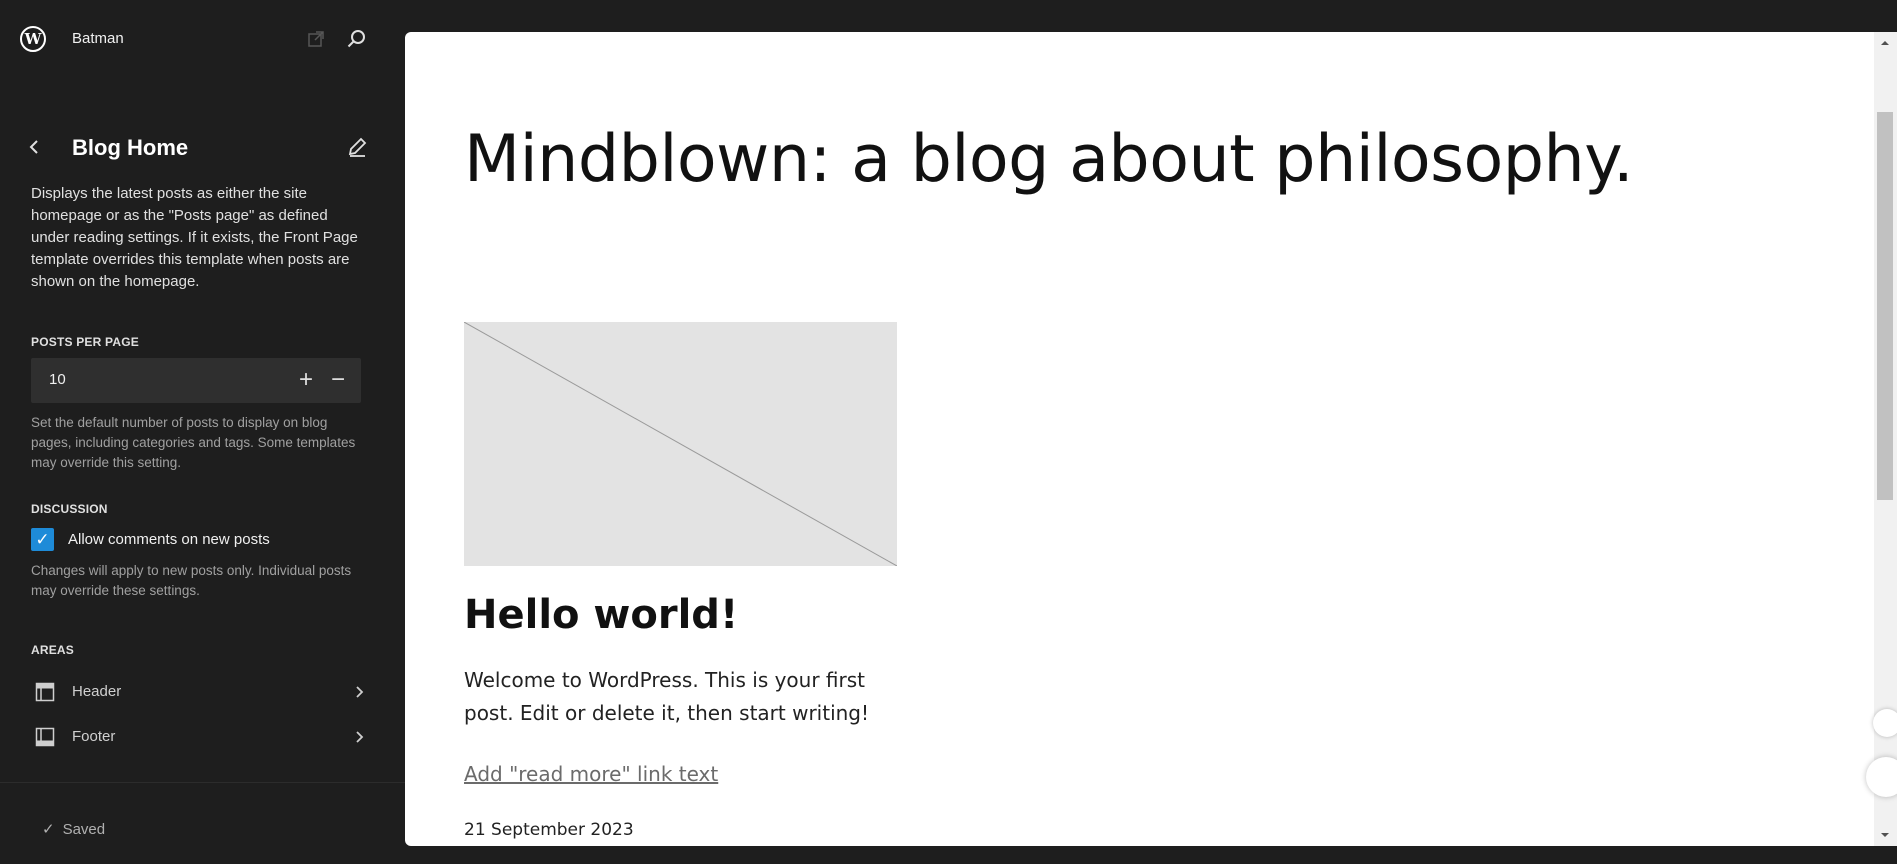  Describe the element at coordinates (94, 736) in the screenshot. I see `area-label: Footer` at that location.